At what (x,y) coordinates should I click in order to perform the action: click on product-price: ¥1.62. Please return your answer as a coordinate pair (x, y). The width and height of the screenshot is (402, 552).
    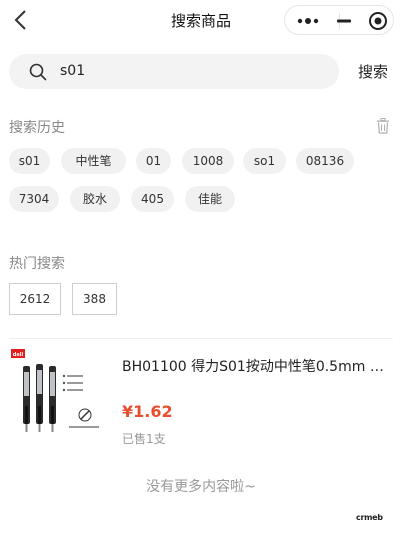
    Looking at the image, I should click on (147, 411).